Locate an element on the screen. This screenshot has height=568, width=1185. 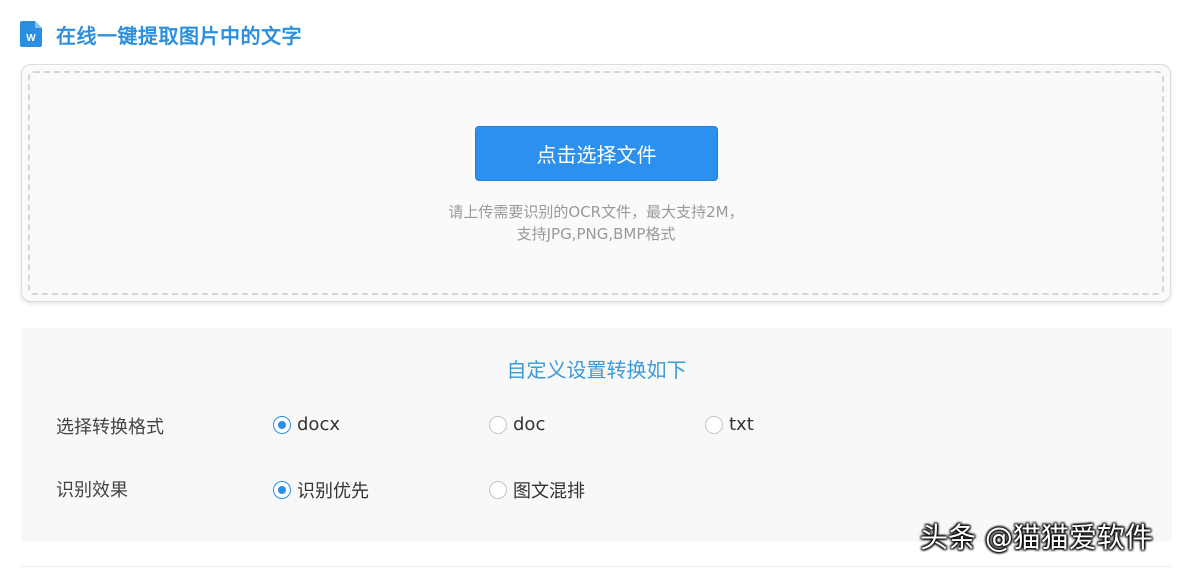
effect-row-label: 识别效果 is located at coordinates (92, 490).